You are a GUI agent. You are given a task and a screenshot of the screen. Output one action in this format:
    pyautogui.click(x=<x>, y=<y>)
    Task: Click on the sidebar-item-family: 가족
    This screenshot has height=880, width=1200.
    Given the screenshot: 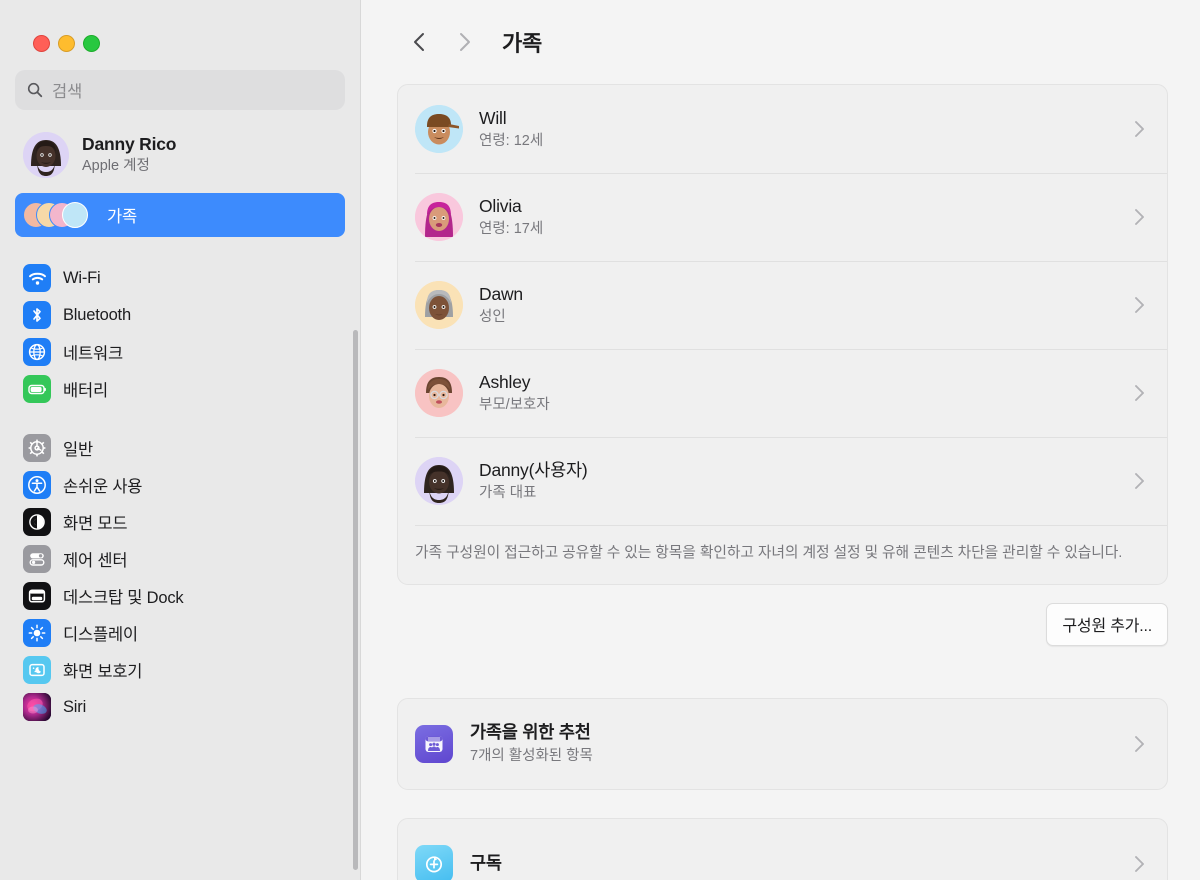 What is the action you would take?
    pyautogui.click(x=180, y=215)
    